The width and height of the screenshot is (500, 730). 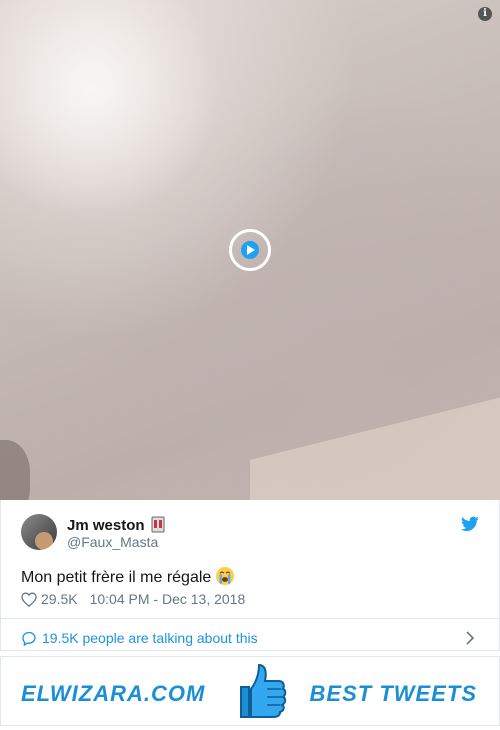 I want to click on twitter-bird-icon, so click(x=470, y=524).